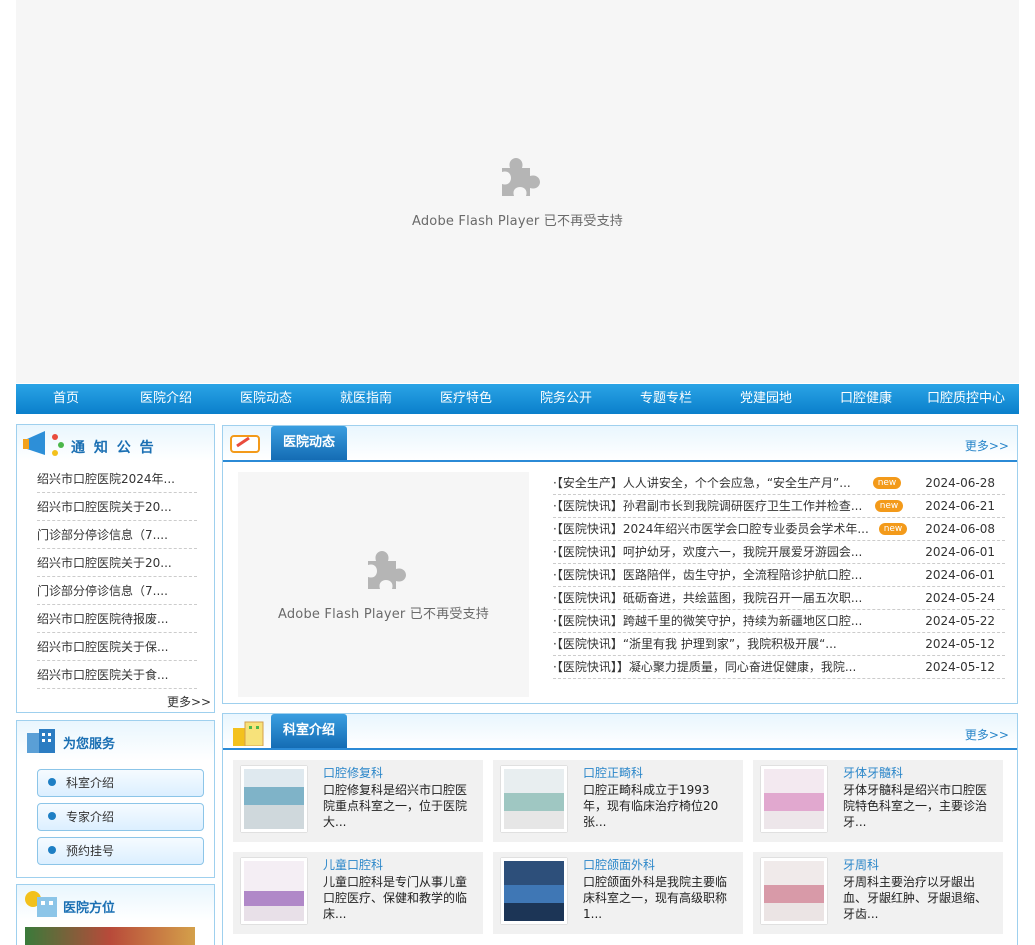  What do you see at coordinates (779, 621) in the screenshot?
I see `news-item: ·【医院快讯】跨越千里的微笑守护，持续为新疆地区口腔... 2024-05-22` at bounding box center [779, 621].